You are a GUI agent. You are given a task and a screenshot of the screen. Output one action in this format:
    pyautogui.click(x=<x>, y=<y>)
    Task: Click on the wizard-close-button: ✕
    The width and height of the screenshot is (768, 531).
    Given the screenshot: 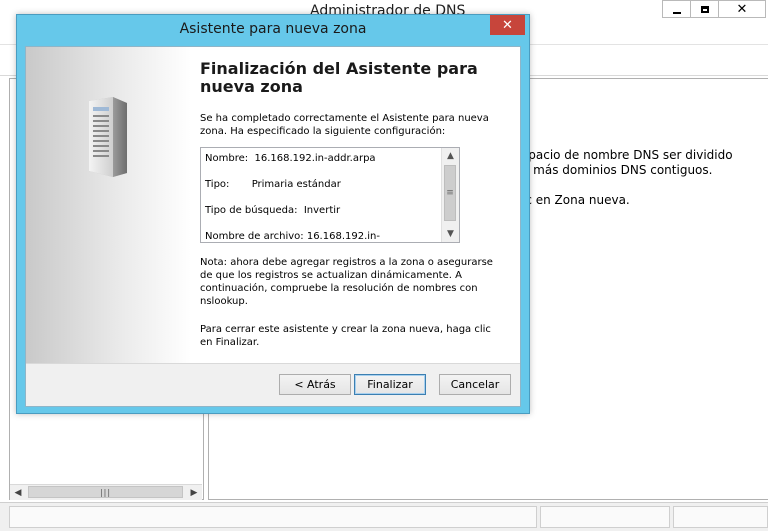 What is the action you would take?
    pyautogui.click(x=507, y=25)
    